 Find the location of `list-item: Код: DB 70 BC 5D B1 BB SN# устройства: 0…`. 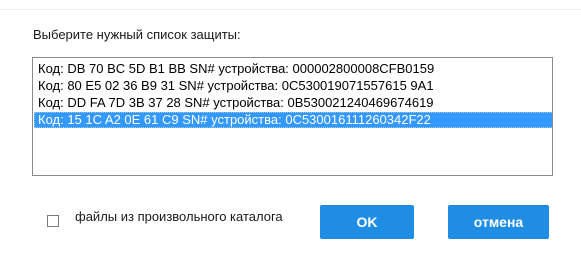

list-item: Код: DB 70 BC 5D B1 BB SN# устройства: 0… is located at coordinates (294, 69).